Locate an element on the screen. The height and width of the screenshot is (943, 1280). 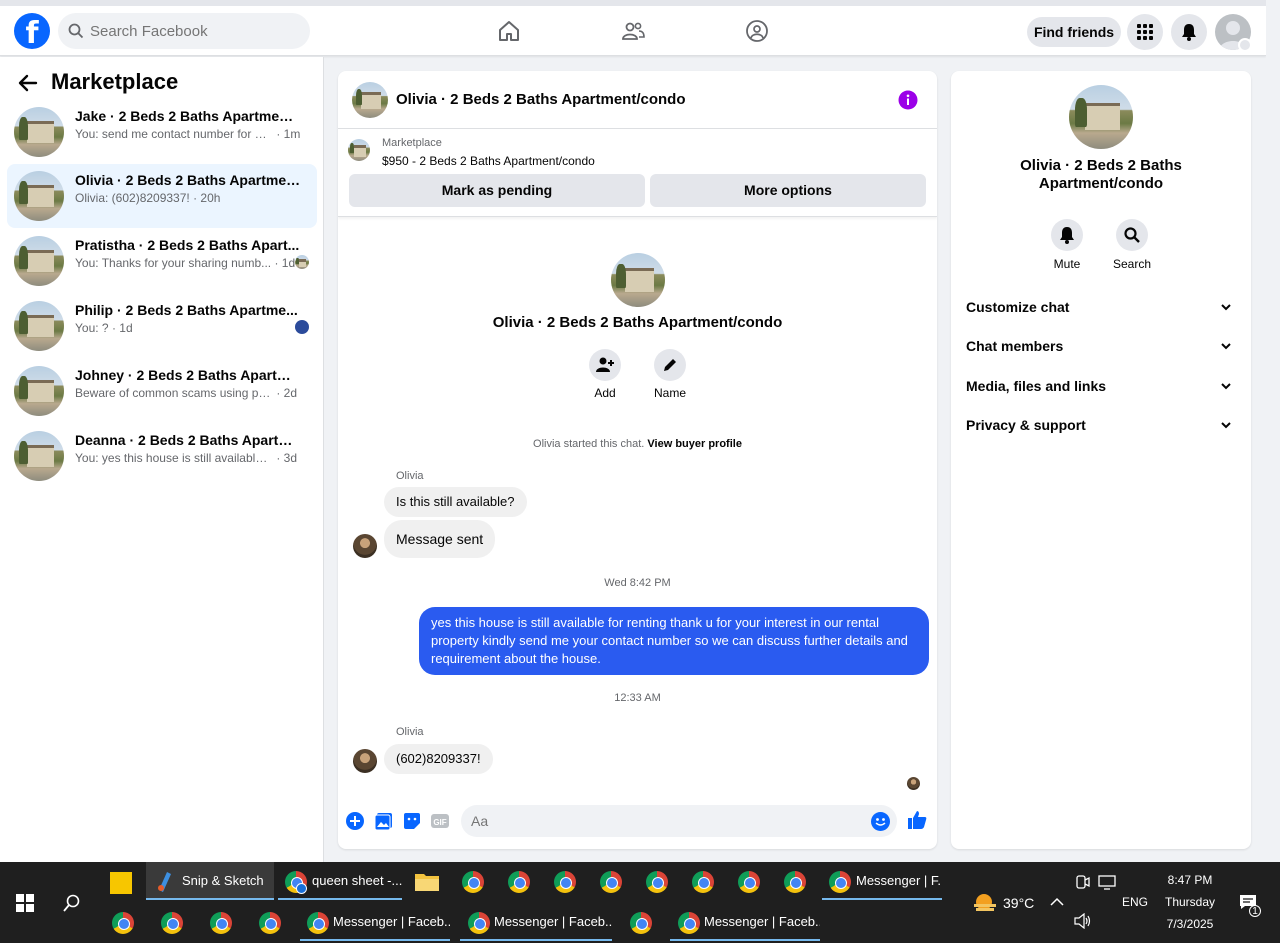
chevron-up-icon is located at coordinates (1057, 902).